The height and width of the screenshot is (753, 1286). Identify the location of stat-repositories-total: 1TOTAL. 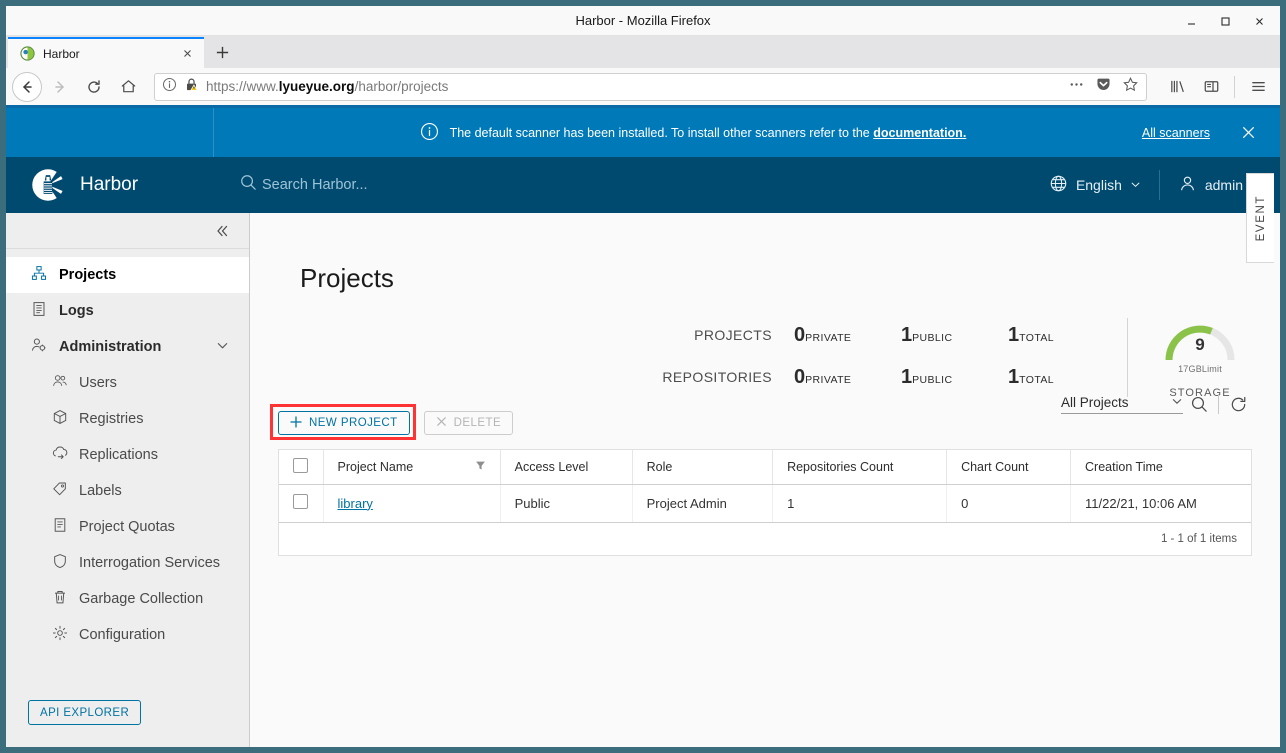
(1061, 377).